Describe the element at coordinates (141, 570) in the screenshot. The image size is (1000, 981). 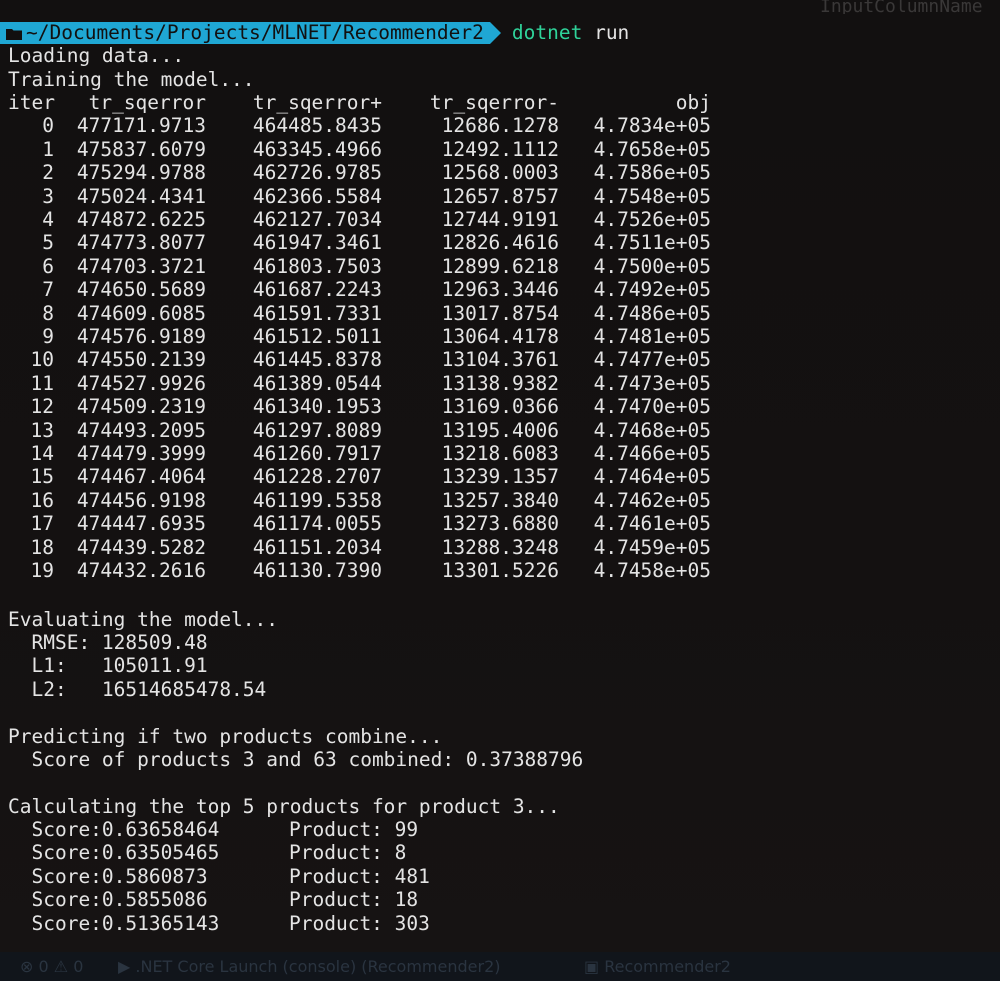
I see `table-cell: 474432.2616` at that location.